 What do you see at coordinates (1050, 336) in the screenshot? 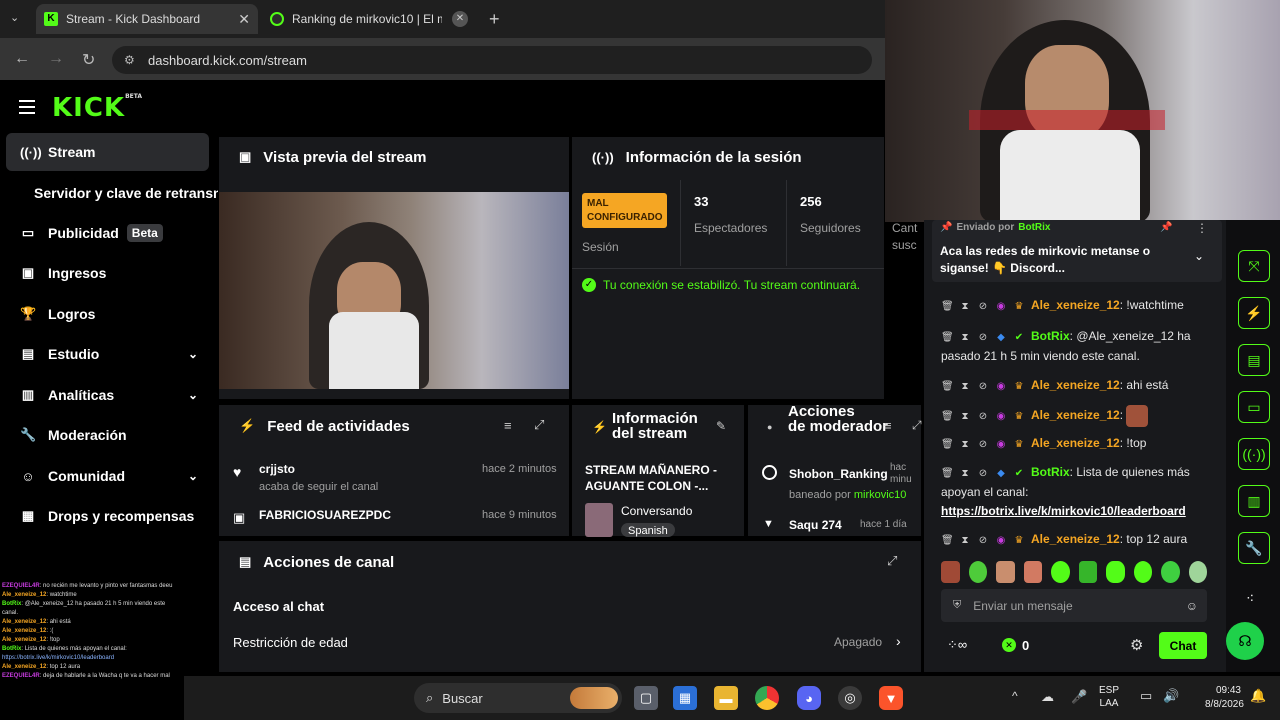
I see `chat-username: BotRix` at bounding box center [1050, 336].